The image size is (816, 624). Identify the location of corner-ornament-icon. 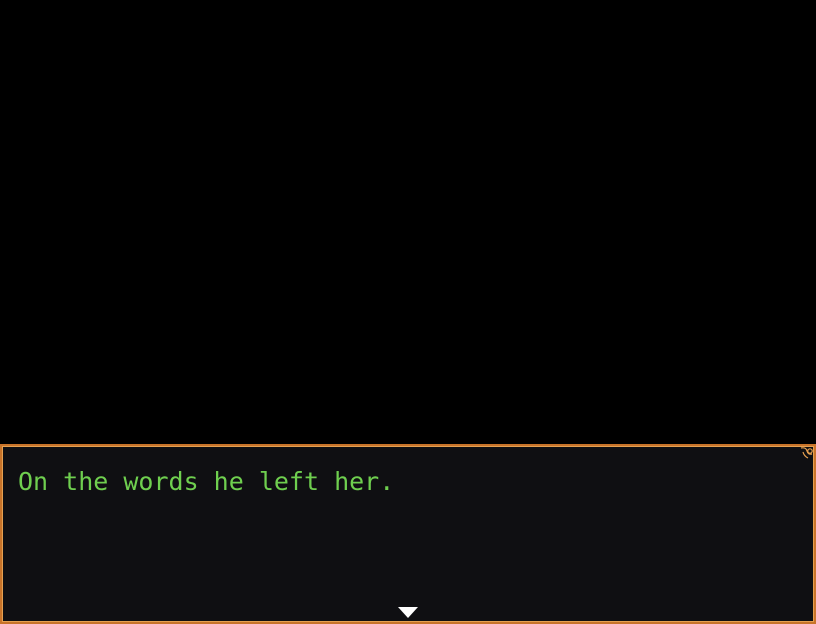
(806, 453).